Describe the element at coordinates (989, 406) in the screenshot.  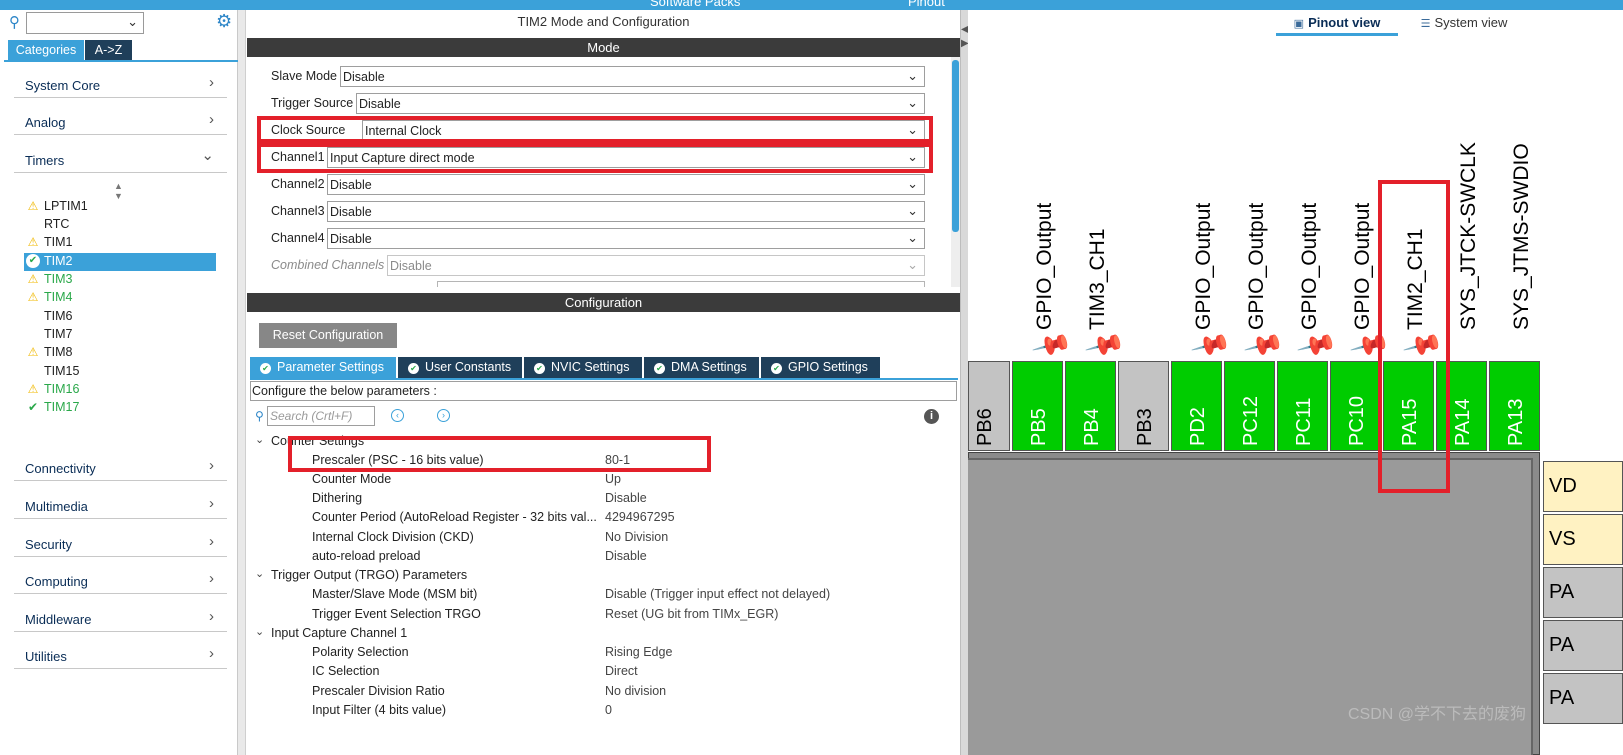
I see `pin-pb6: PB6` at that location.